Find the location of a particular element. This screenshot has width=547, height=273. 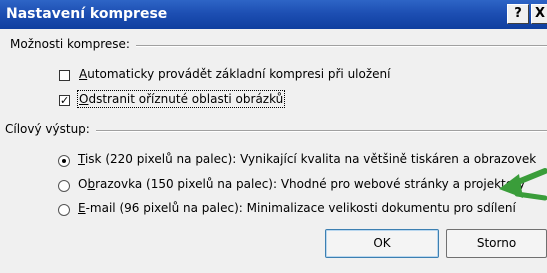

print-radio is located at coordinates (64, 161).